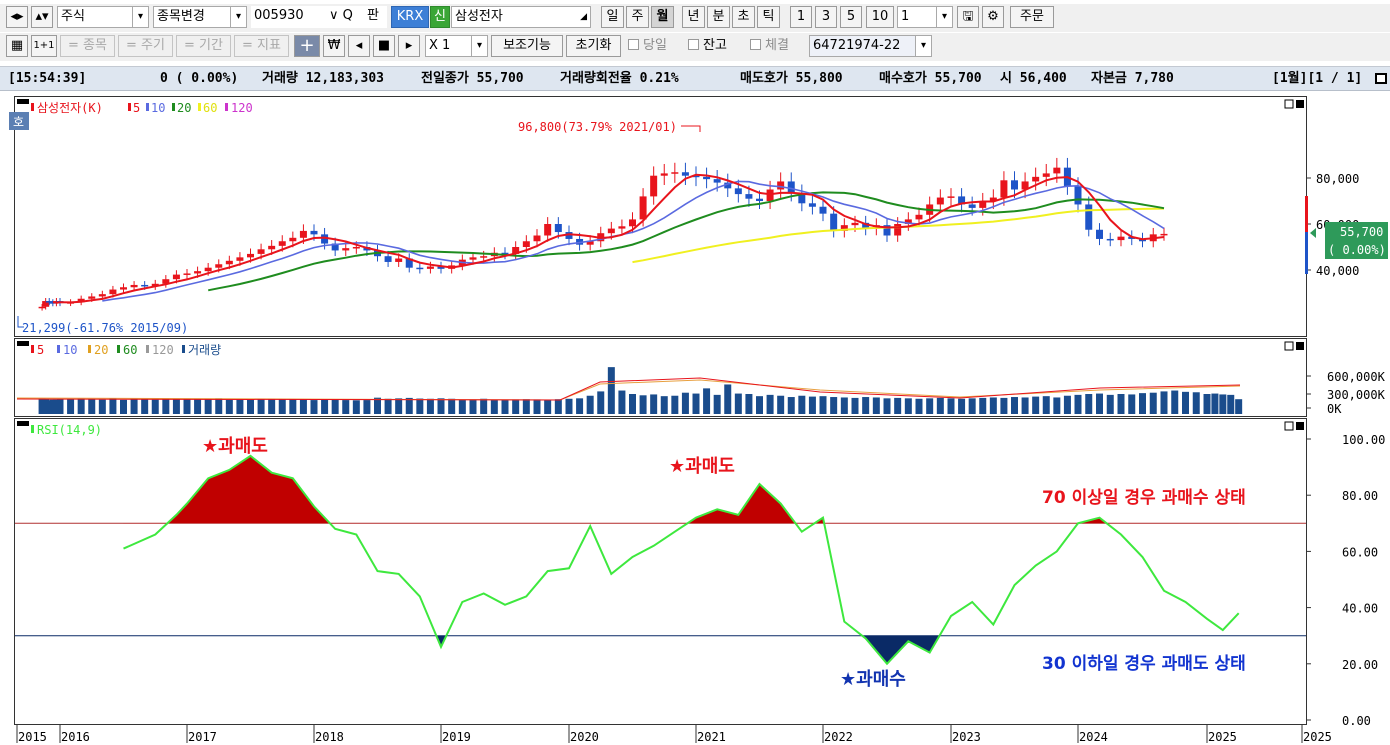 This screenshot has height=745, width=1390. Describe the element at coordinates (826, 17) in the screenshot. I see `interval-button-1: 3` at that location.